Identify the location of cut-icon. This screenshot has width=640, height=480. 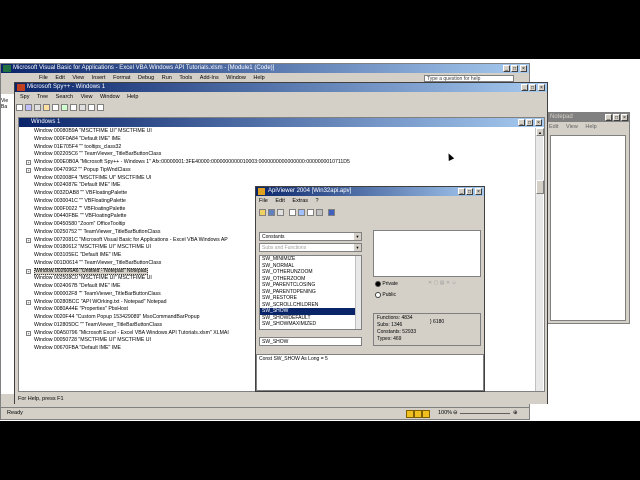
(280, 212).